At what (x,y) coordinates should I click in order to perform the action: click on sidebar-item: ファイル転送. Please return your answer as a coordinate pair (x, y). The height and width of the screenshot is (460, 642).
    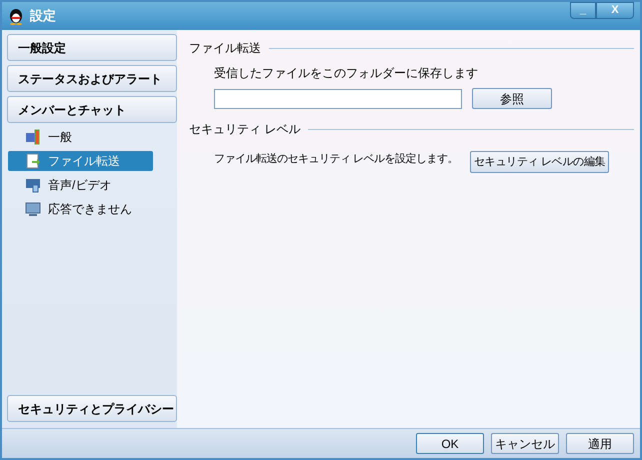
    Looking at the image, I should click on (80, 161).